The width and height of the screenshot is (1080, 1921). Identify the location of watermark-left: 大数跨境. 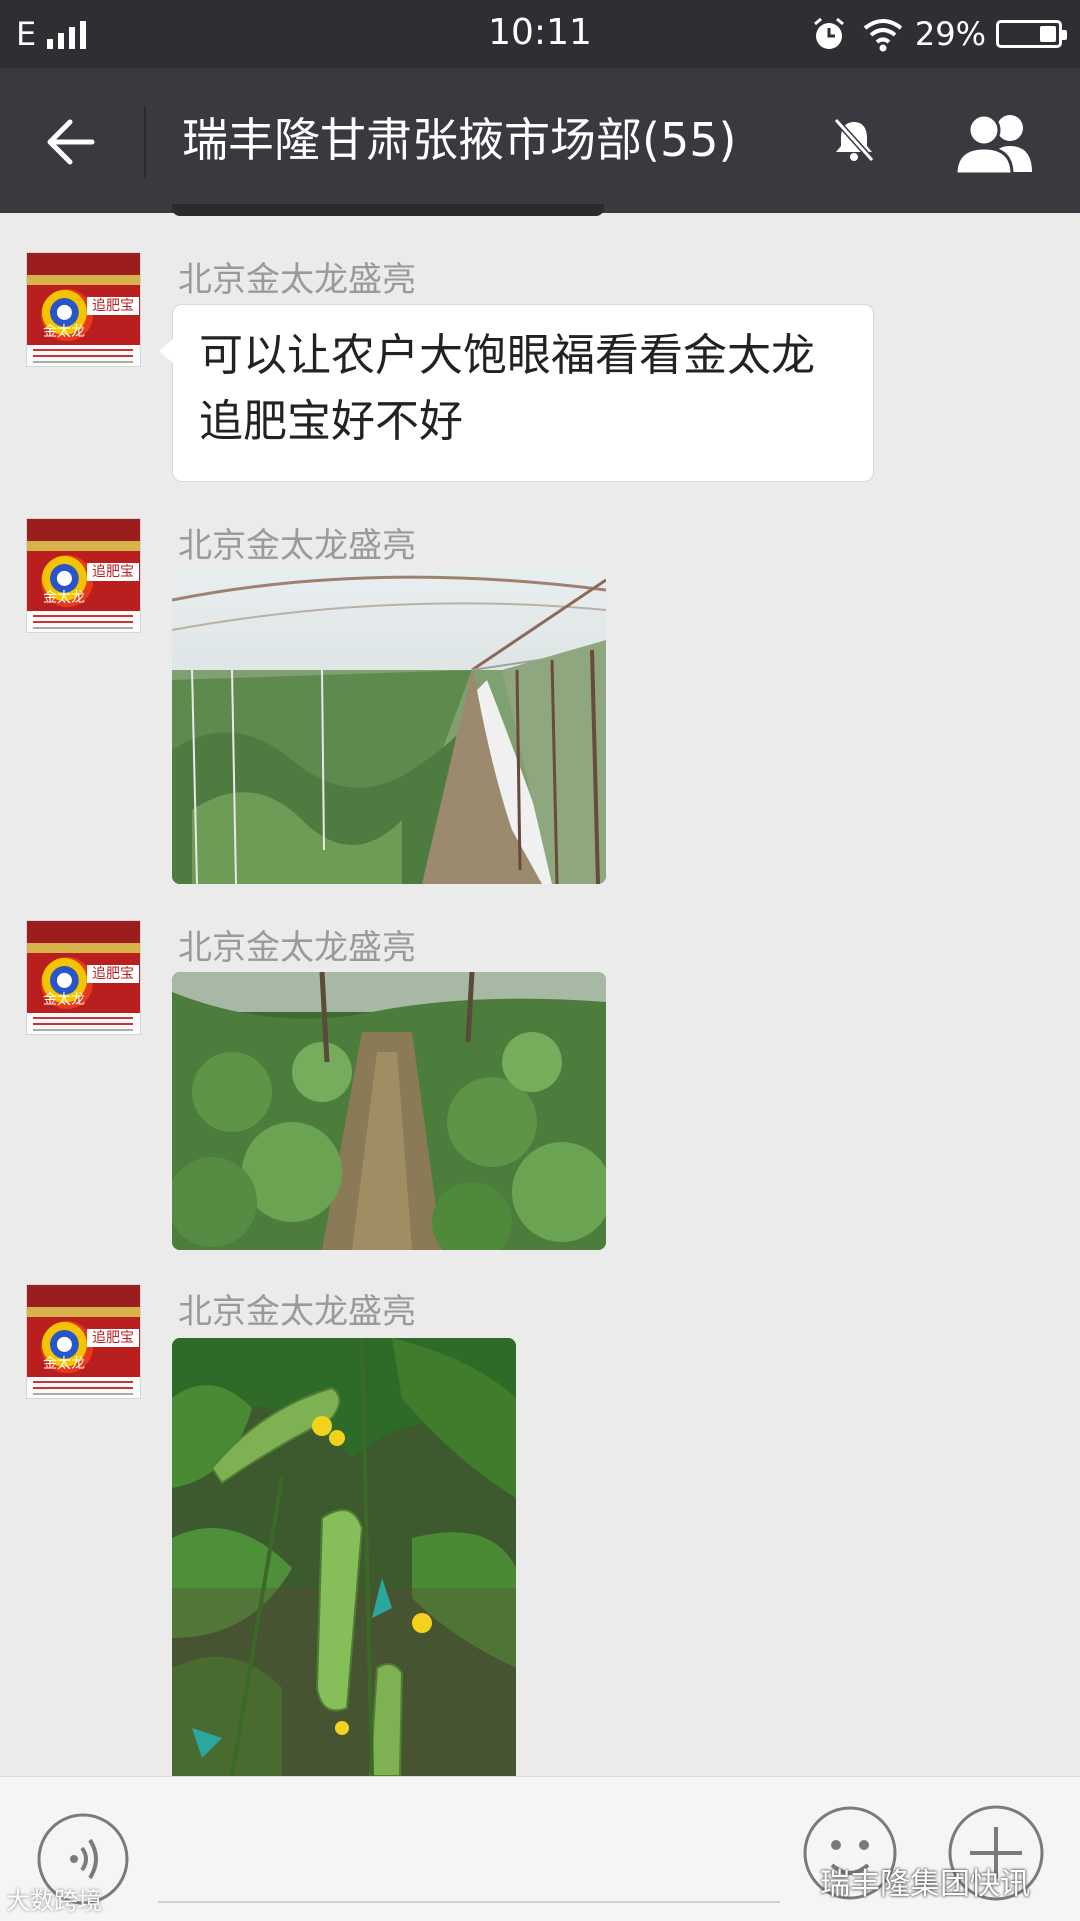
(54, 1901).